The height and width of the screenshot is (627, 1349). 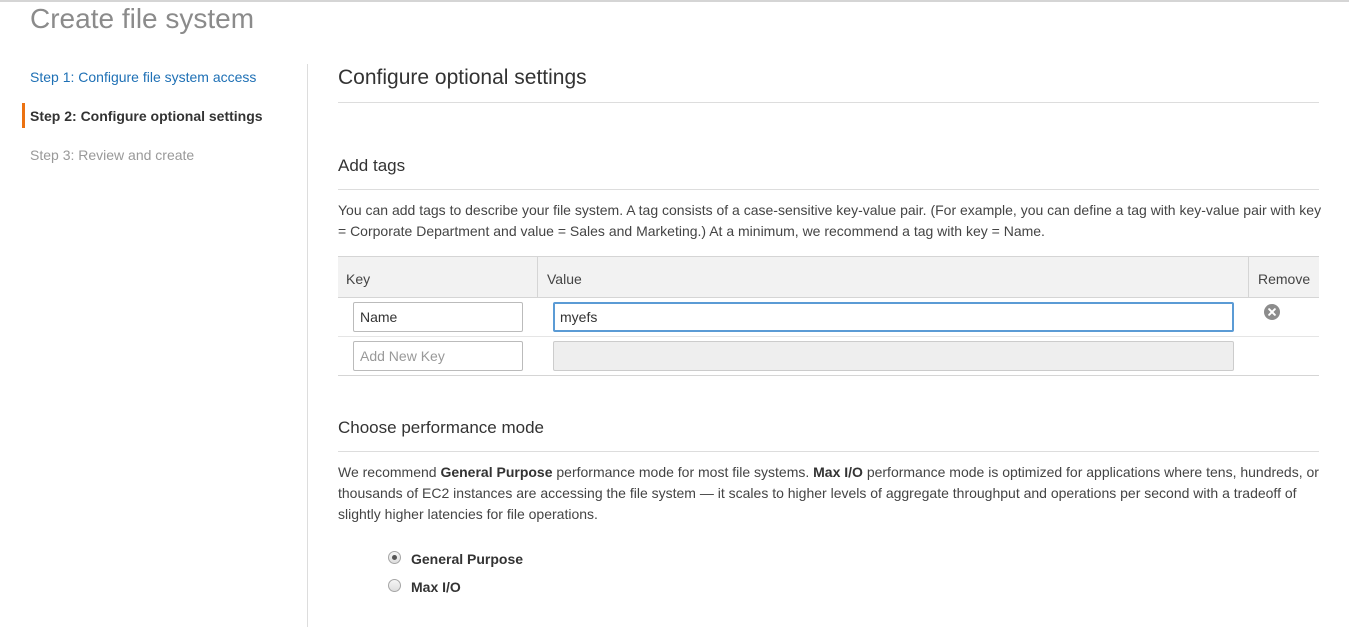 I want to click on tags-table-header: Key Value Remove, so click(x=828, y=277).